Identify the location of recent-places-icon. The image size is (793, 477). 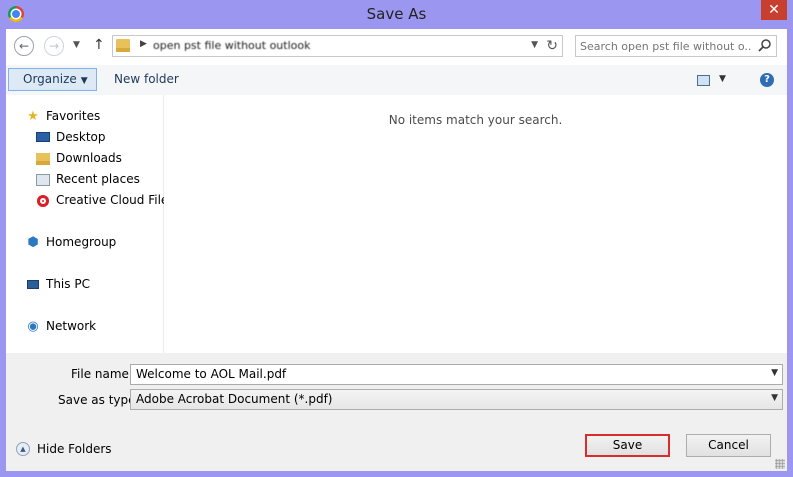
(43, 180).